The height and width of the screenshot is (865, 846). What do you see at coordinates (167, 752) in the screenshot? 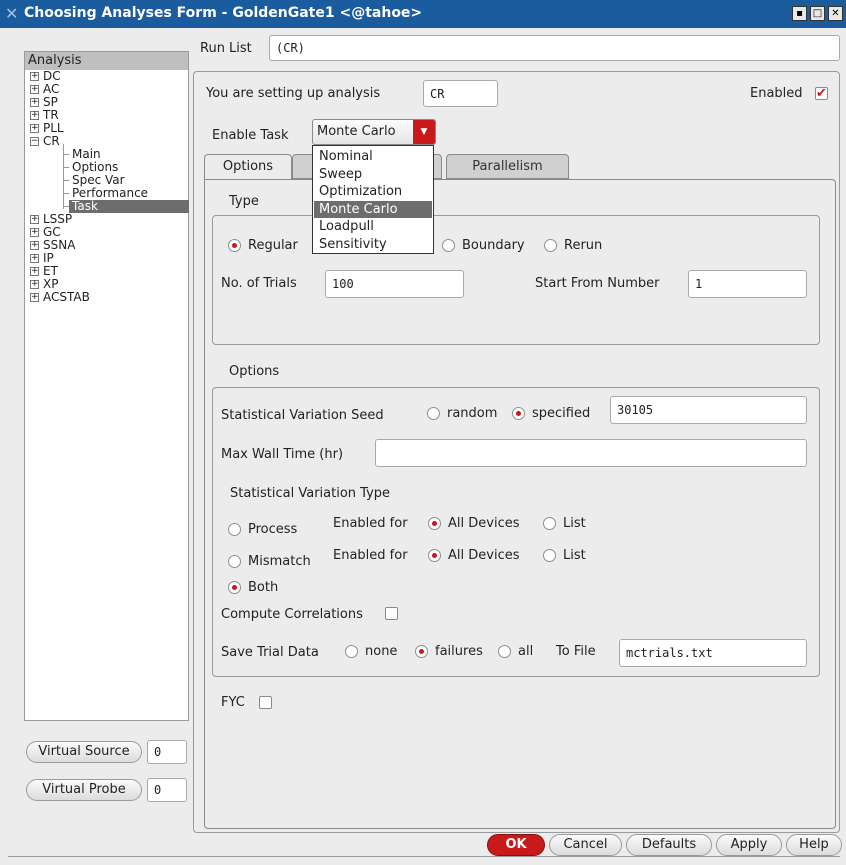
I see `virtual-source-count: 0` at bounding box center [167, 752].